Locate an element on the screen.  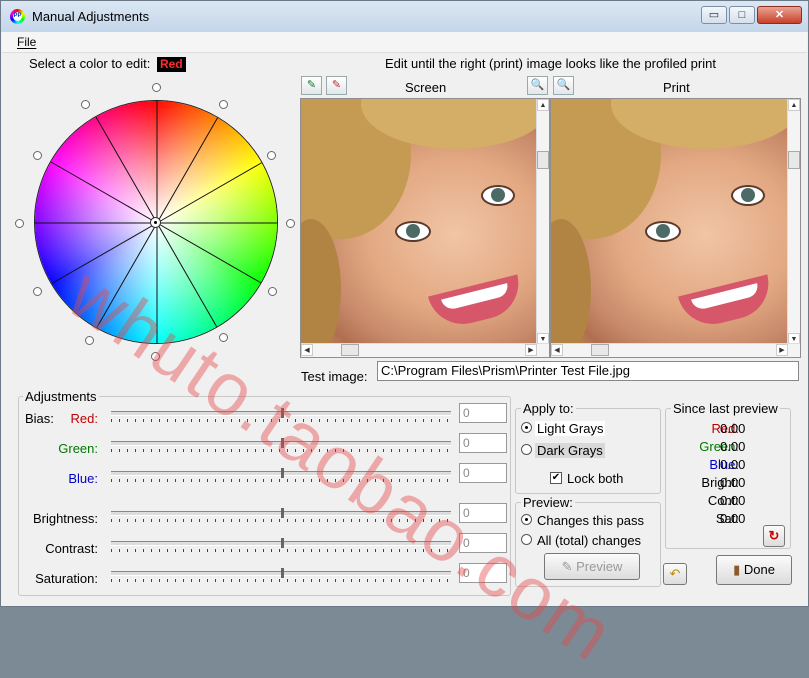
saturation-slider-label: Saturation: is located at coordinates (66, 578).